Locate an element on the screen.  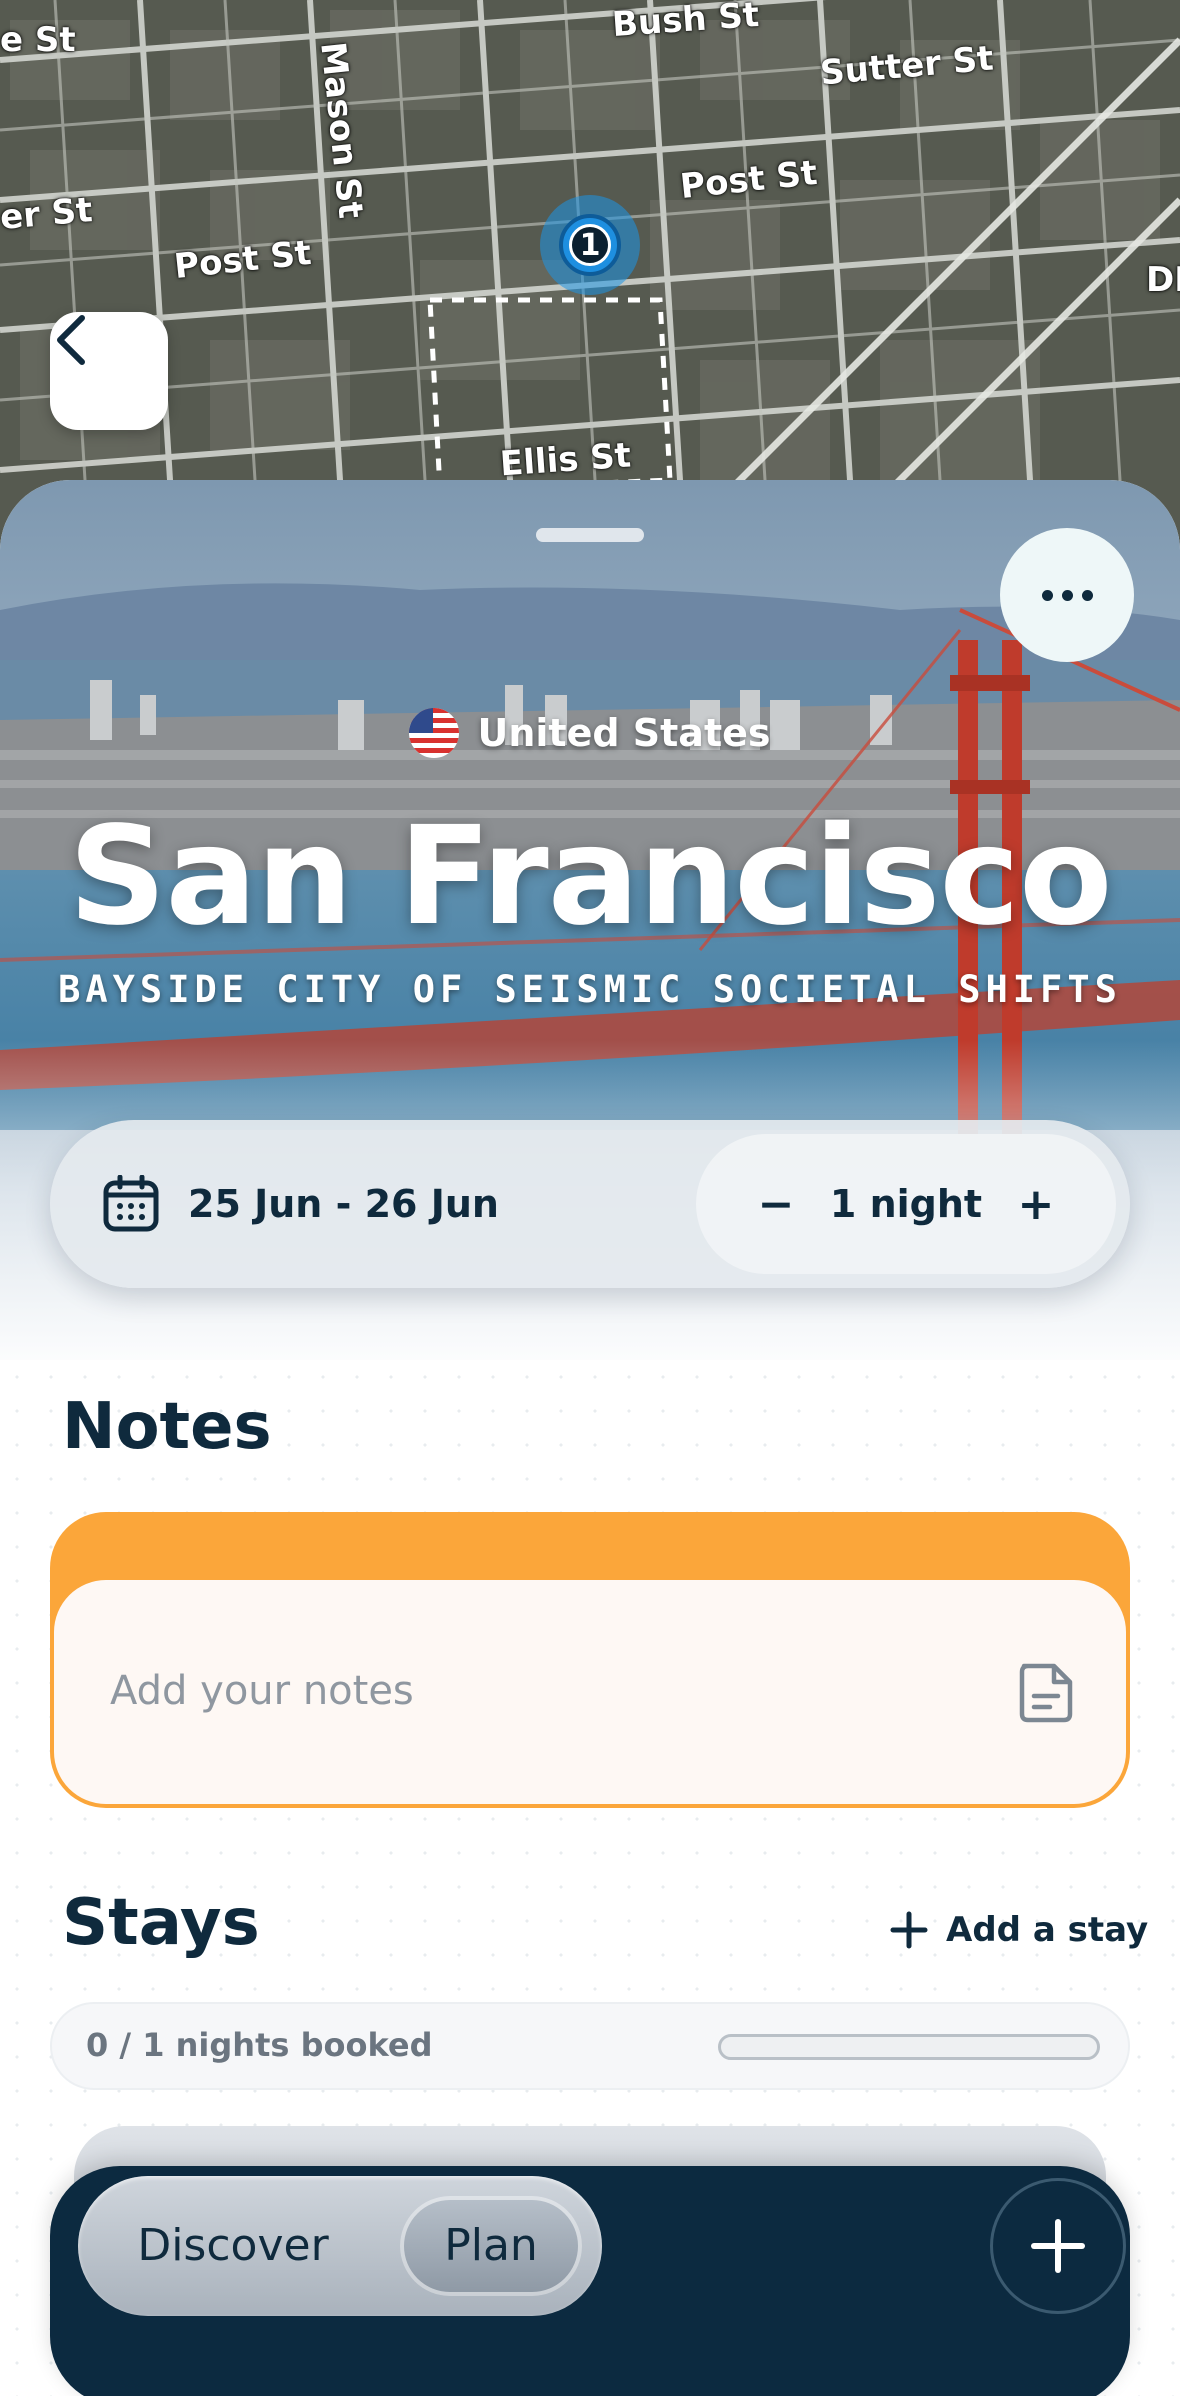
street-label: e St is located at coordinates (38, 40).